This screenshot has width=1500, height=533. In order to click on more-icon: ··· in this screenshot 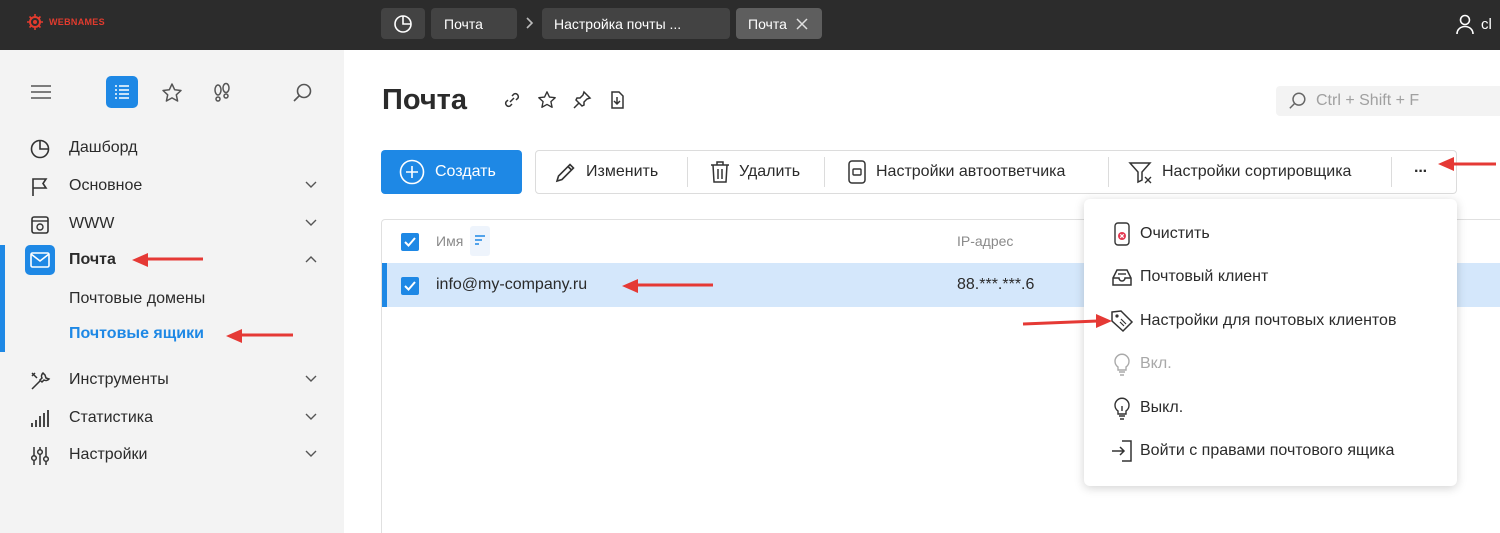, I will do `click(1421, 171)`.